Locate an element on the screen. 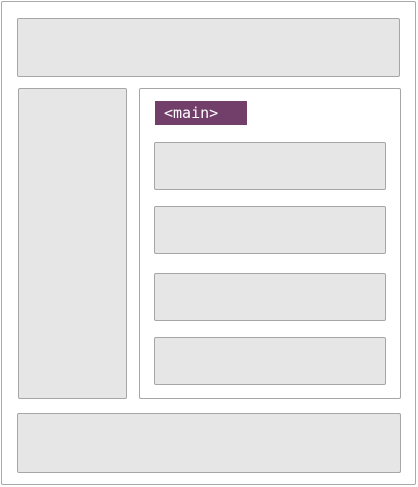 The width and height of the screenshot is (418, 487). footer-block is located at coordinates (209, 443).